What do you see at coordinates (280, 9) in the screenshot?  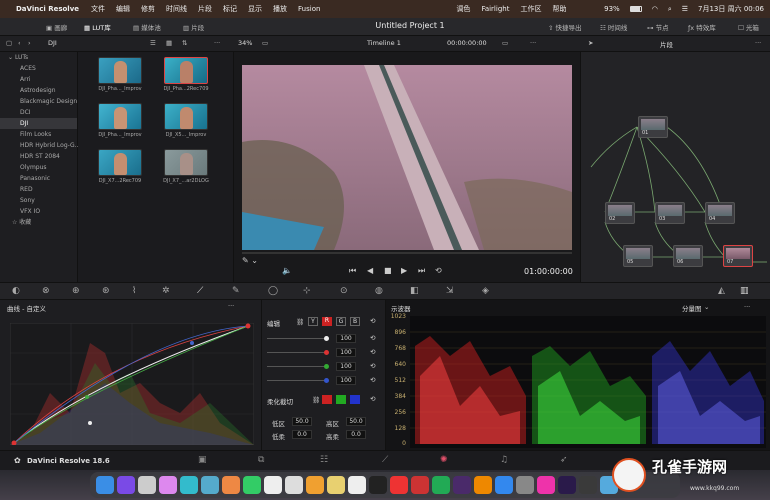 I see `menu-playback: 播放` at bounding box center [280, 9].